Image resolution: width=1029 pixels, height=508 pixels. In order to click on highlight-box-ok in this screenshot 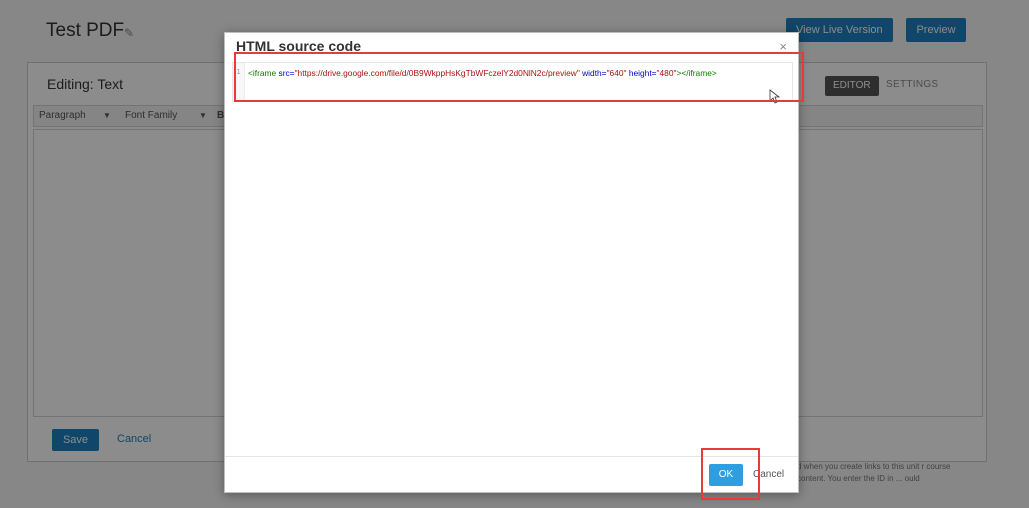, I will do `click(730, 474)`.